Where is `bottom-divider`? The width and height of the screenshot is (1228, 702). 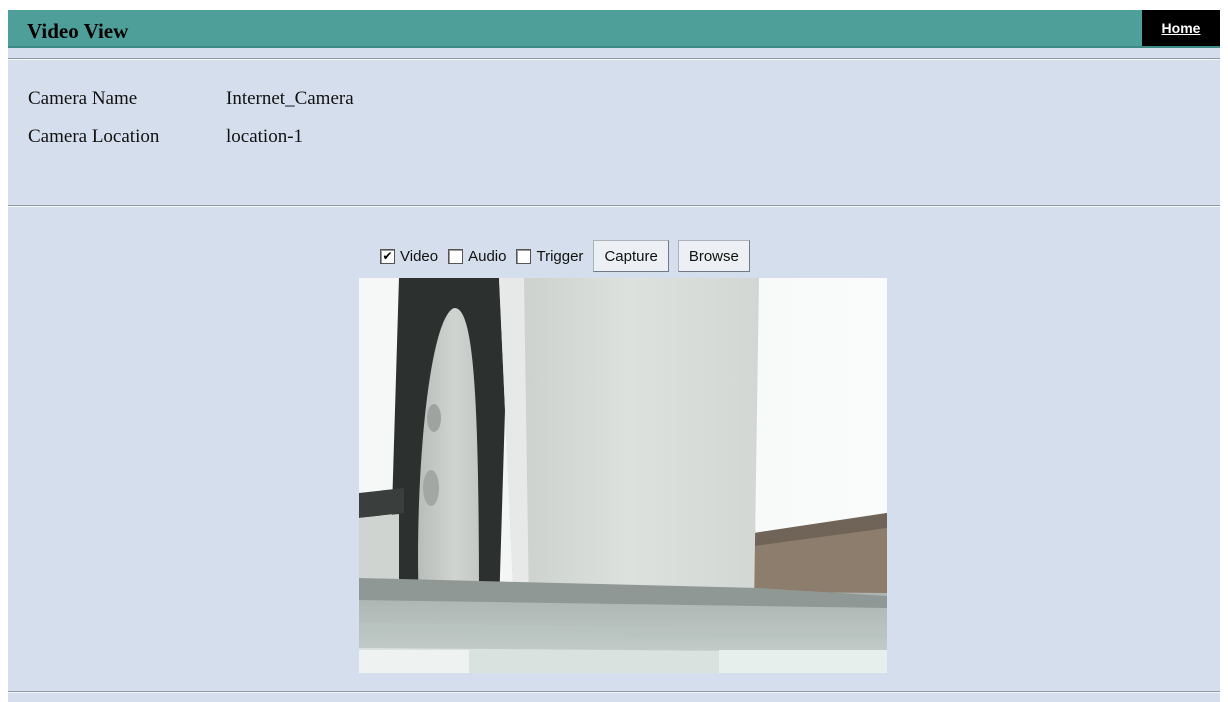 bottom-divider is located at coordinates (614, 692).